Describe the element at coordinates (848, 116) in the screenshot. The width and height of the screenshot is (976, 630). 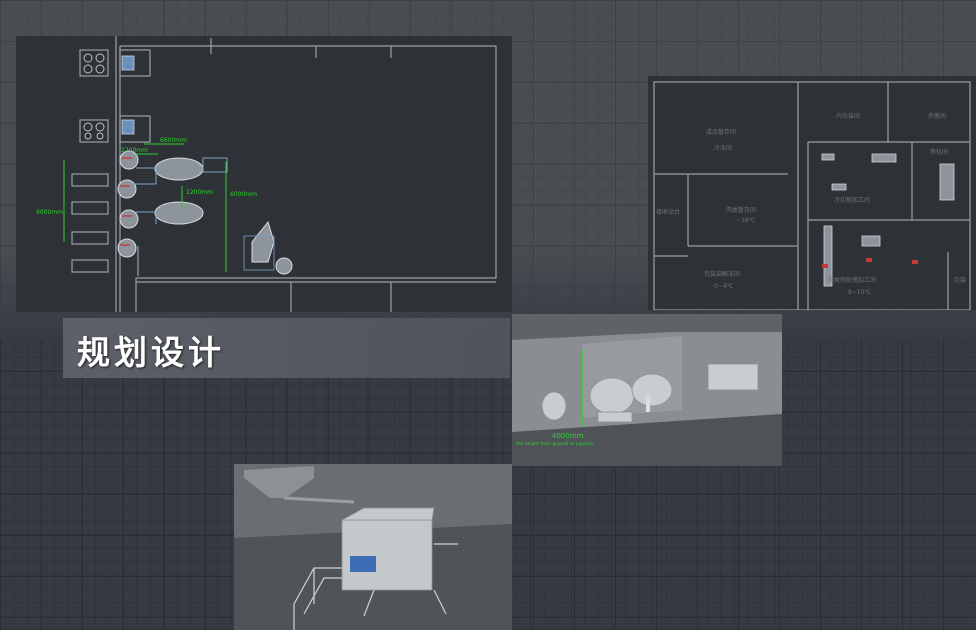
I see `room-inner-pack: 内包装间` at that location.